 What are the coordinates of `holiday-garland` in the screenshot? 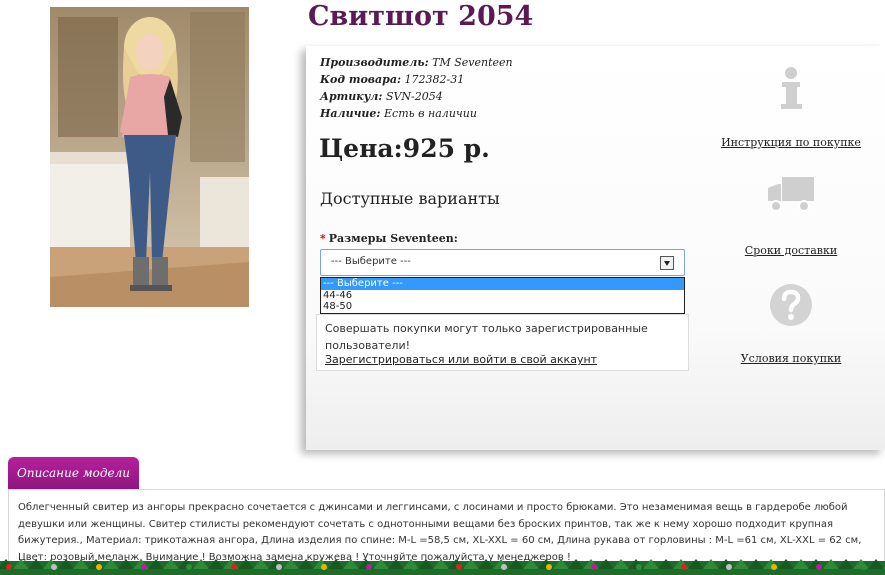 It's located at (442, 567).